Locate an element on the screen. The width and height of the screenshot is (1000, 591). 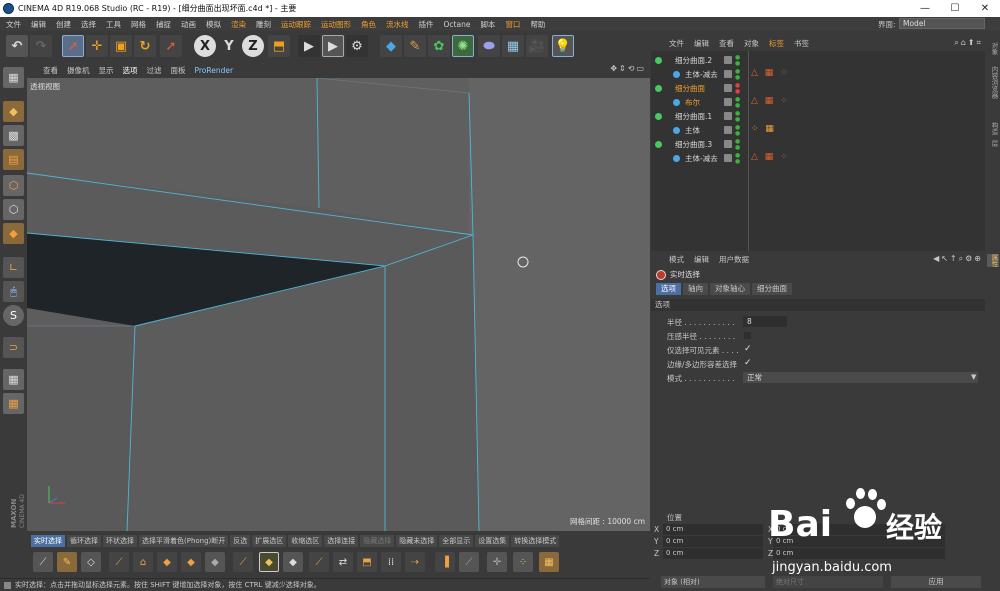
menu-snap: 捕捉 is located at coordinates (163, 24).